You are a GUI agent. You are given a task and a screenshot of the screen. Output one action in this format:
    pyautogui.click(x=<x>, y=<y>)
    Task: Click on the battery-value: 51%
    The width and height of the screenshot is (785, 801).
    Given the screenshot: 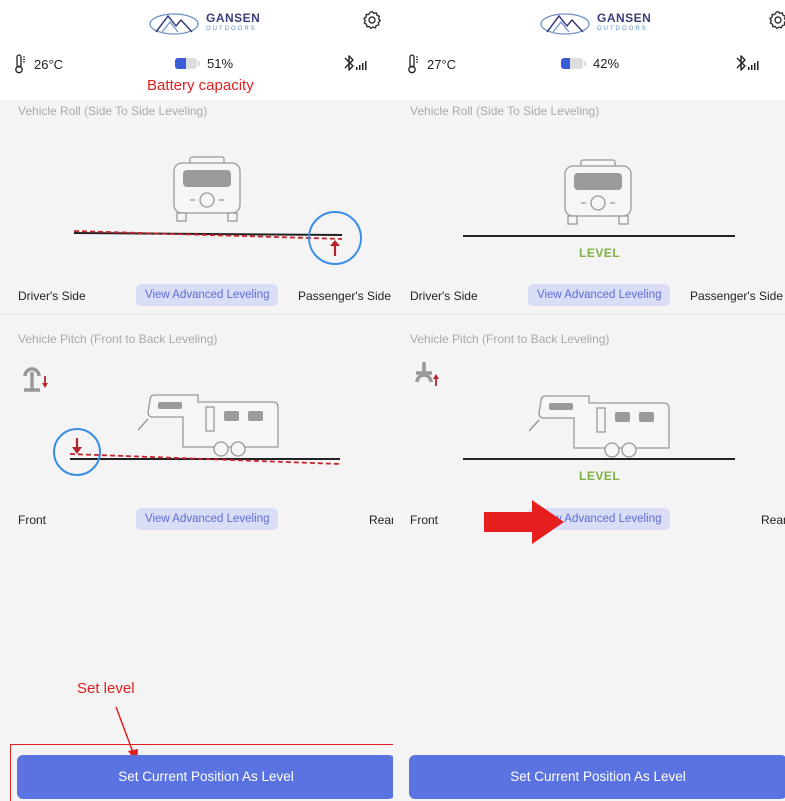 What is the action you would take?
    pyautogui.click(x=220, y=63)
    